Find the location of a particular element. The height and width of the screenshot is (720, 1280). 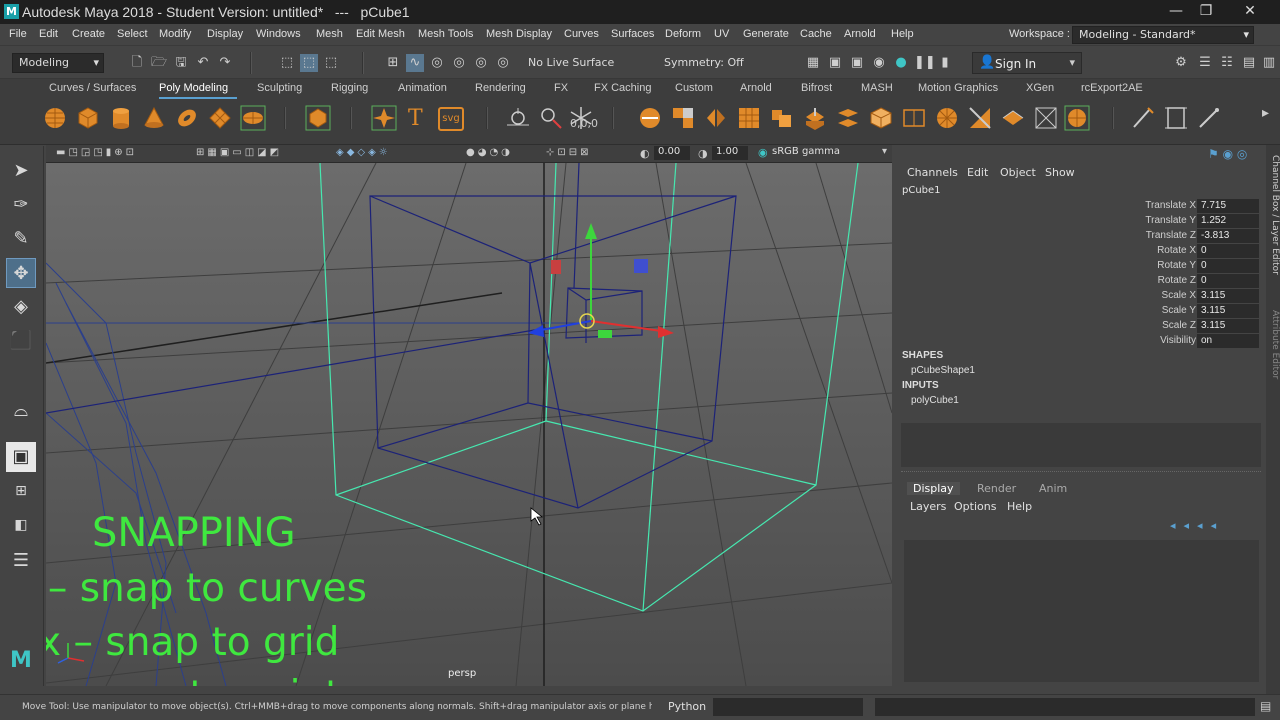

shelf-tab-rigging: Rigging is located at coordinates (349, 88).